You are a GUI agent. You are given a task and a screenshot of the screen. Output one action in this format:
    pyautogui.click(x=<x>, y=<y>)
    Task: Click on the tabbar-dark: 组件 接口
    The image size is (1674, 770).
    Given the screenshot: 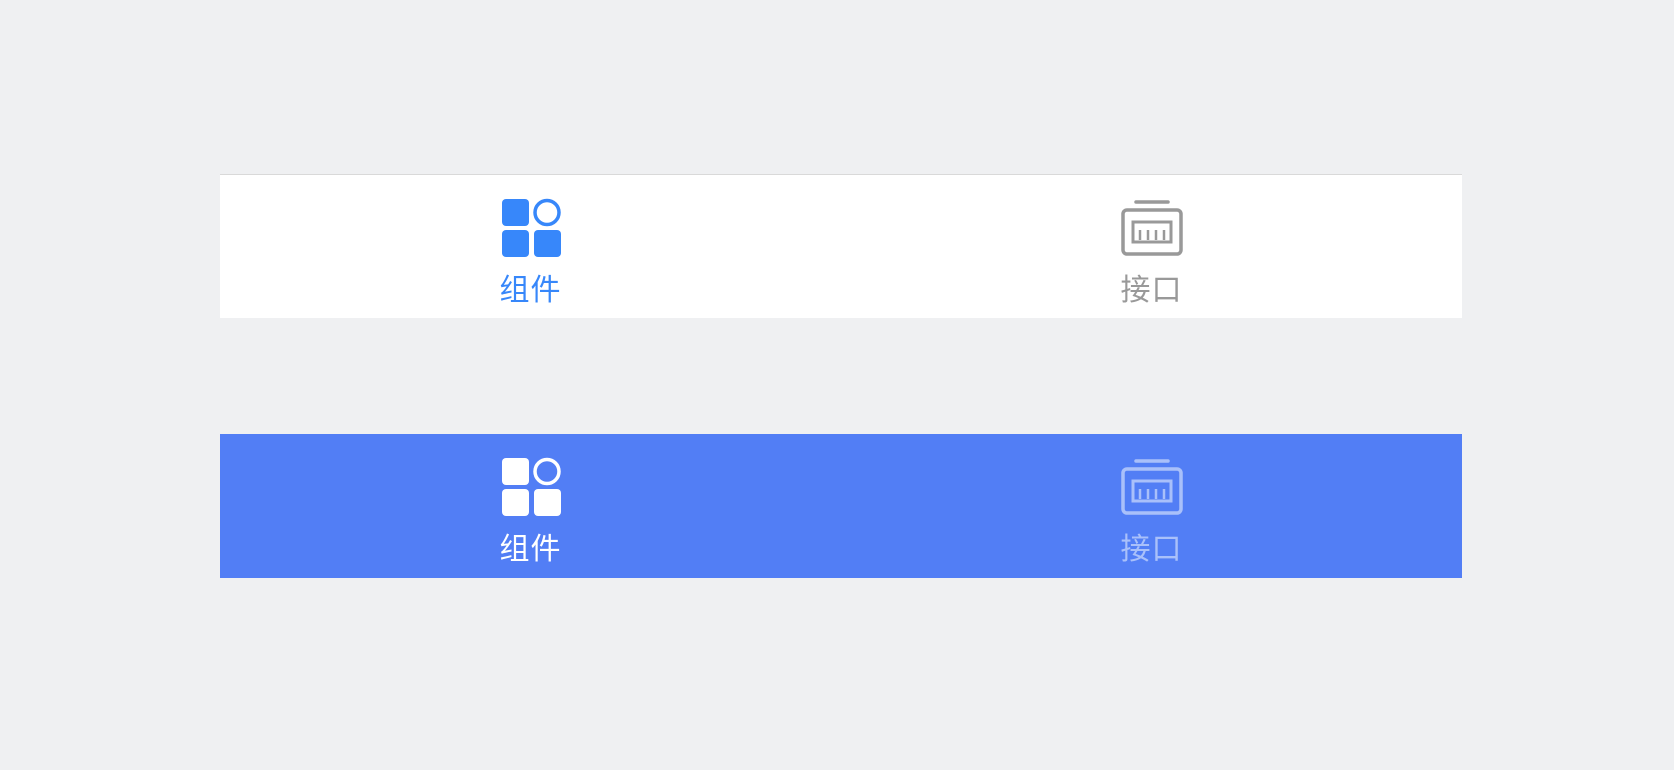 What is the action you would take?
    pyautogui.click(x=841, y=506)
    